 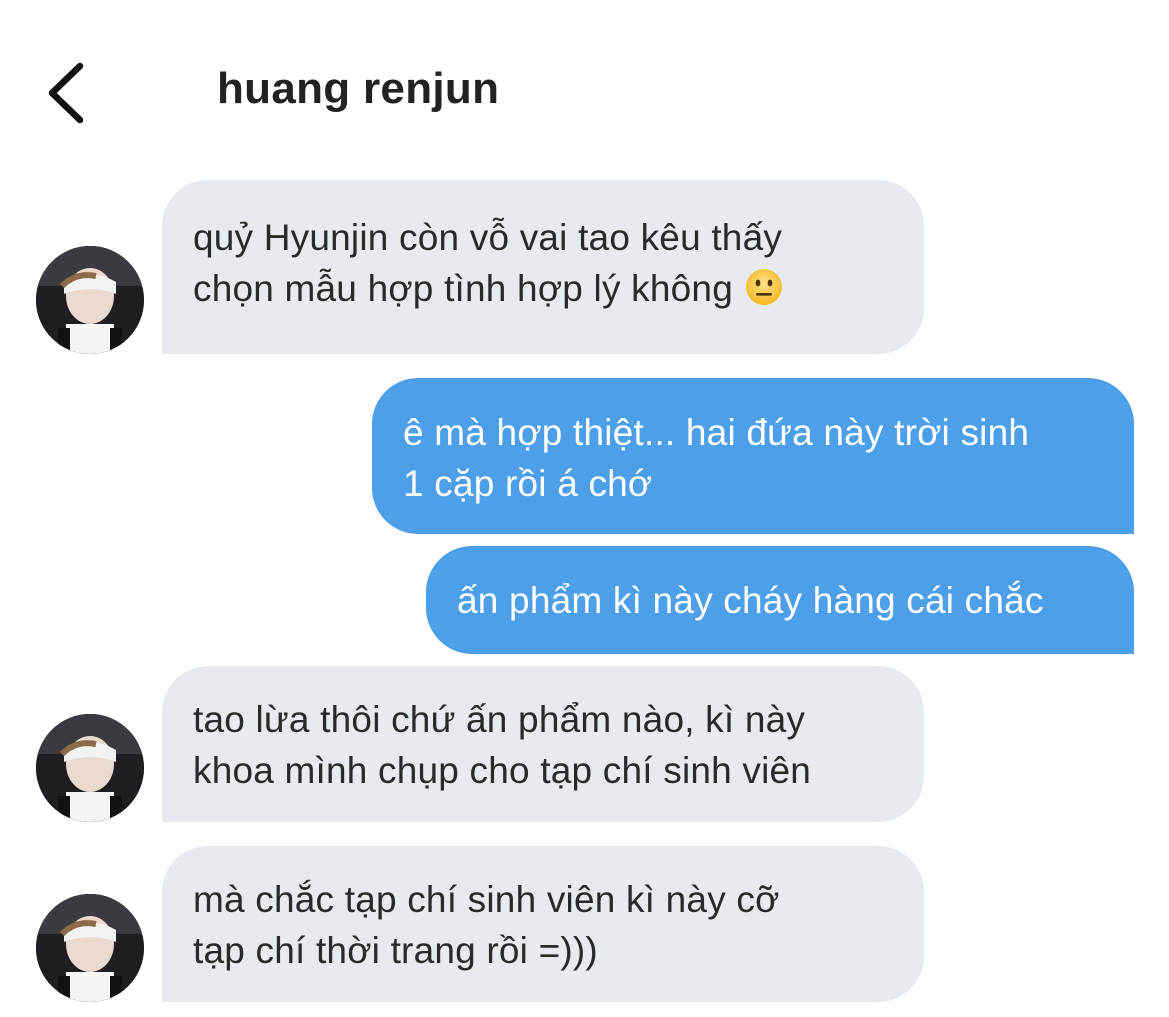 What do you see at coordinates (499, 719) in the screenshot?
I see `message-line: tao lừa thôi chứ ấn phẩm nào, kì này` at bounding box center [499, 719].